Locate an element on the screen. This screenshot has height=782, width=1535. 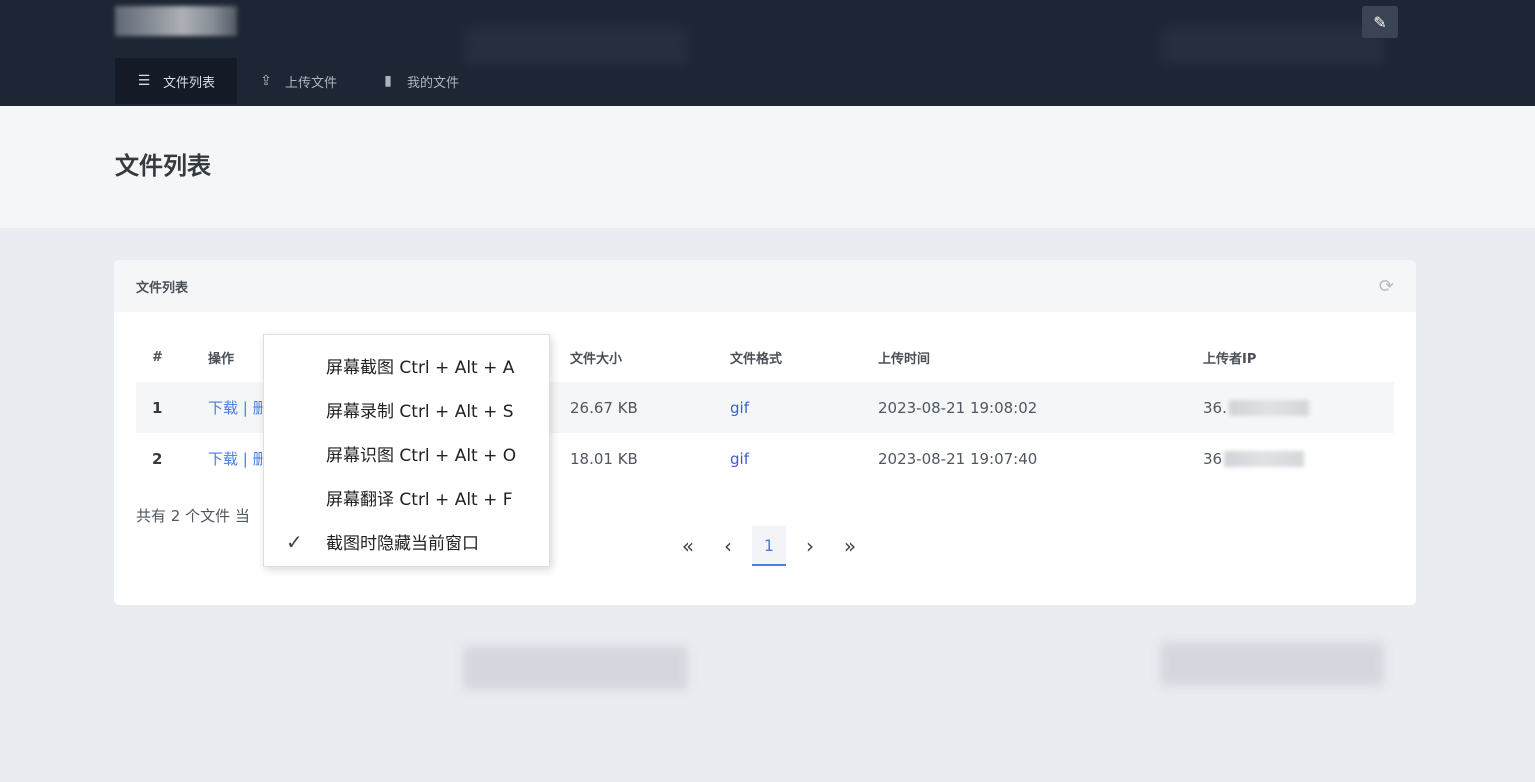
menu-item-hide-window: ✓ 截图时隐藏当前窗口 is located at coordinates (406, 541).